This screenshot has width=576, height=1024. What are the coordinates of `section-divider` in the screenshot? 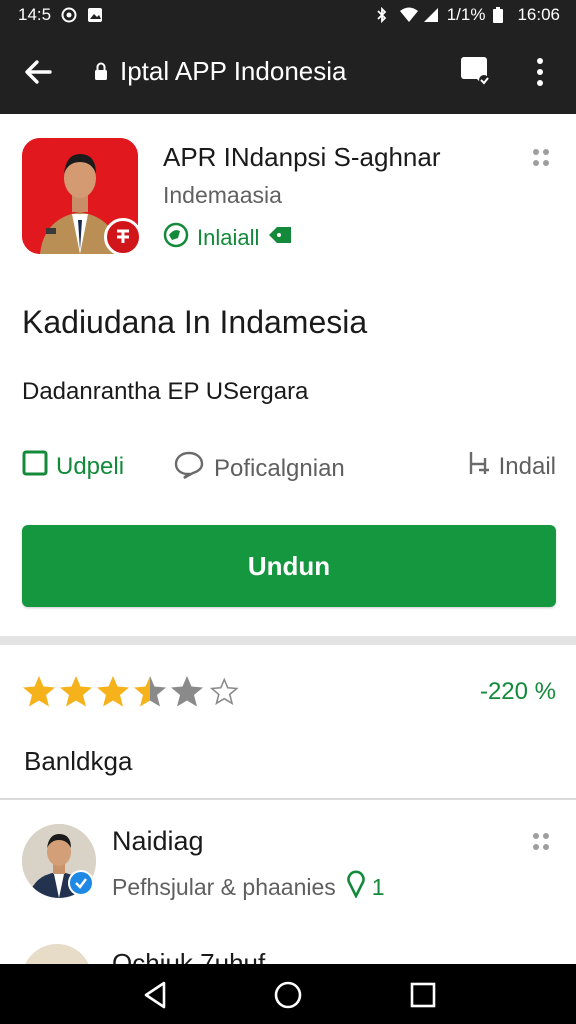 It's located at (288, 640).